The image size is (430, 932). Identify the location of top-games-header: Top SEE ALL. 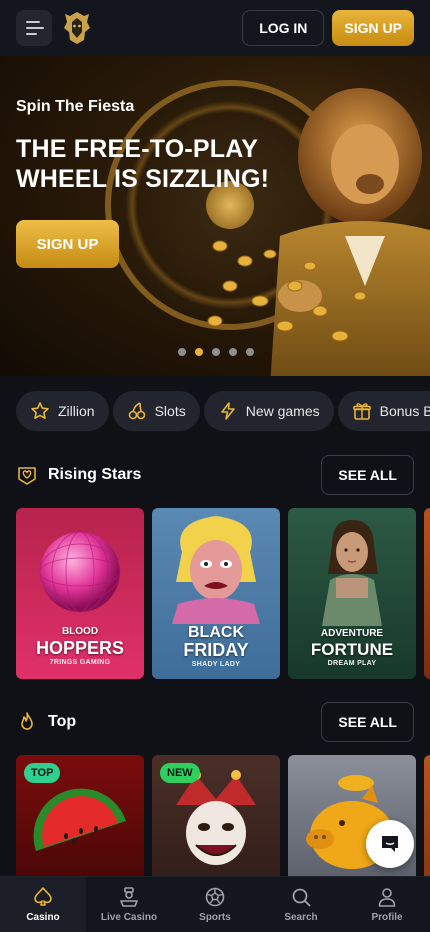
(215, 722).